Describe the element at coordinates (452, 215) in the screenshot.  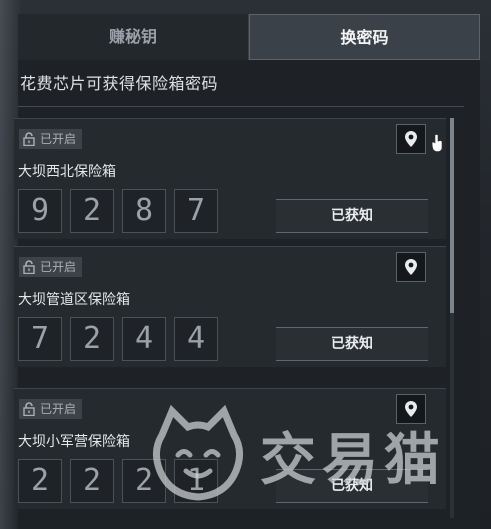
I see `scrollbar-thumb` at that location.